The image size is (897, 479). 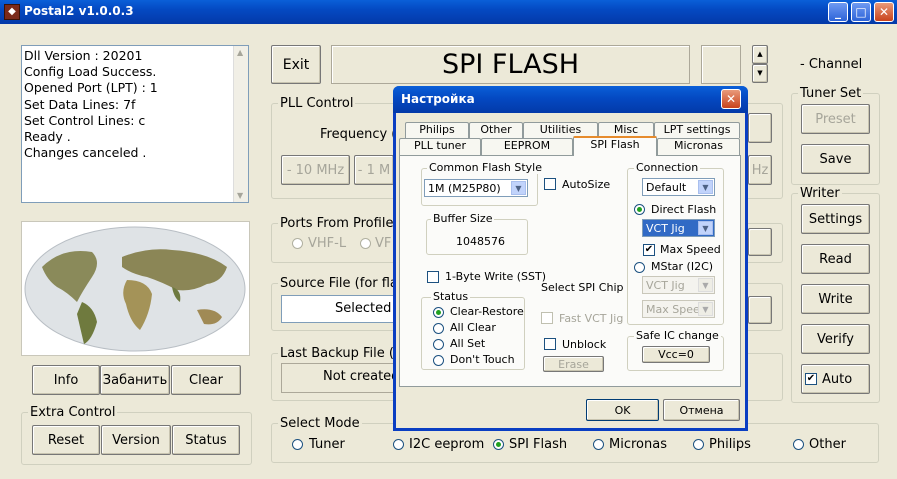 What do you see at coordinates (438, 99) in the screenshot?
I see `dialog-title: Настройка` at bounding box center [438, 99].